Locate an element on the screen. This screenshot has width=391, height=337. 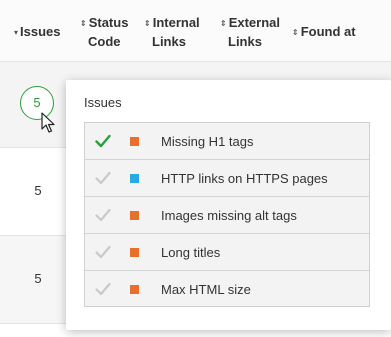
column-header-status-label-2: Code is located at coordinates (104, 41).